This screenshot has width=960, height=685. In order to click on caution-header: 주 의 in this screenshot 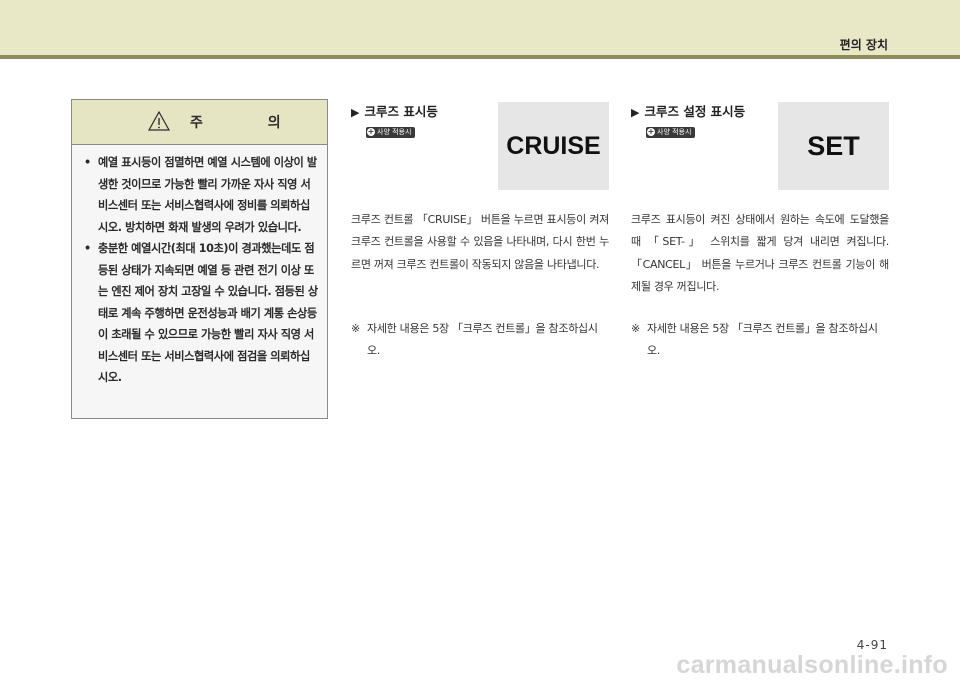, I will do `click(199, 122)`.